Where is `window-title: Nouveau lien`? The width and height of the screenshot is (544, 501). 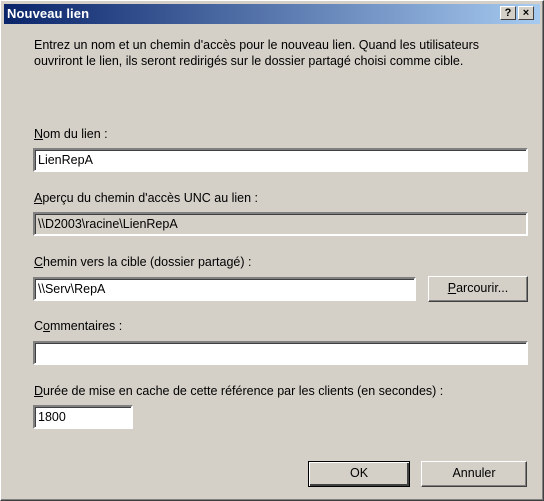
window-title: Nouveau lien is located at coordinates (48, 13).